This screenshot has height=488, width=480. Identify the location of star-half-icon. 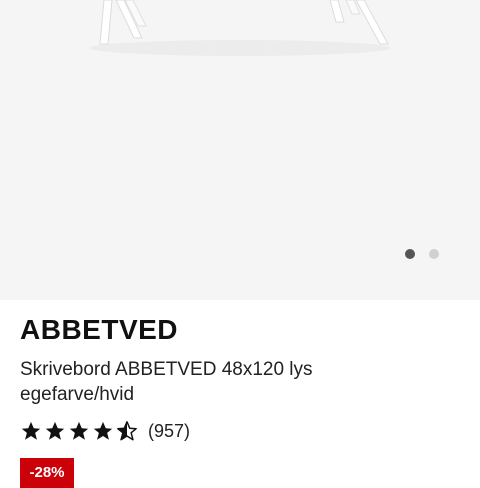
(127, 431).